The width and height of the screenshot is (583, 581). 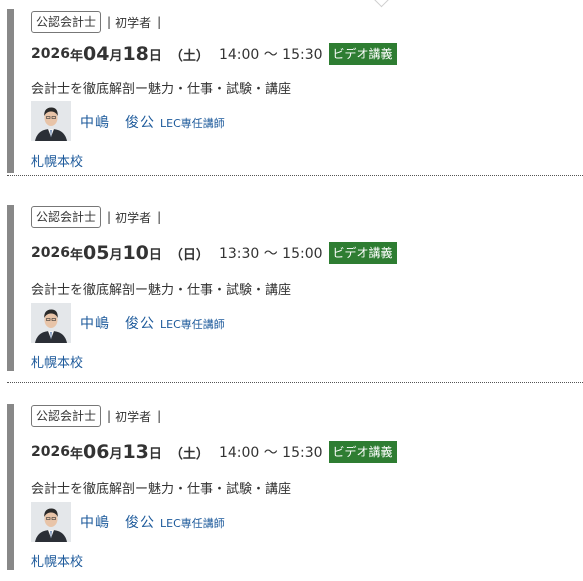 I want to click on event-day: 10, so click(x=135, y=253).